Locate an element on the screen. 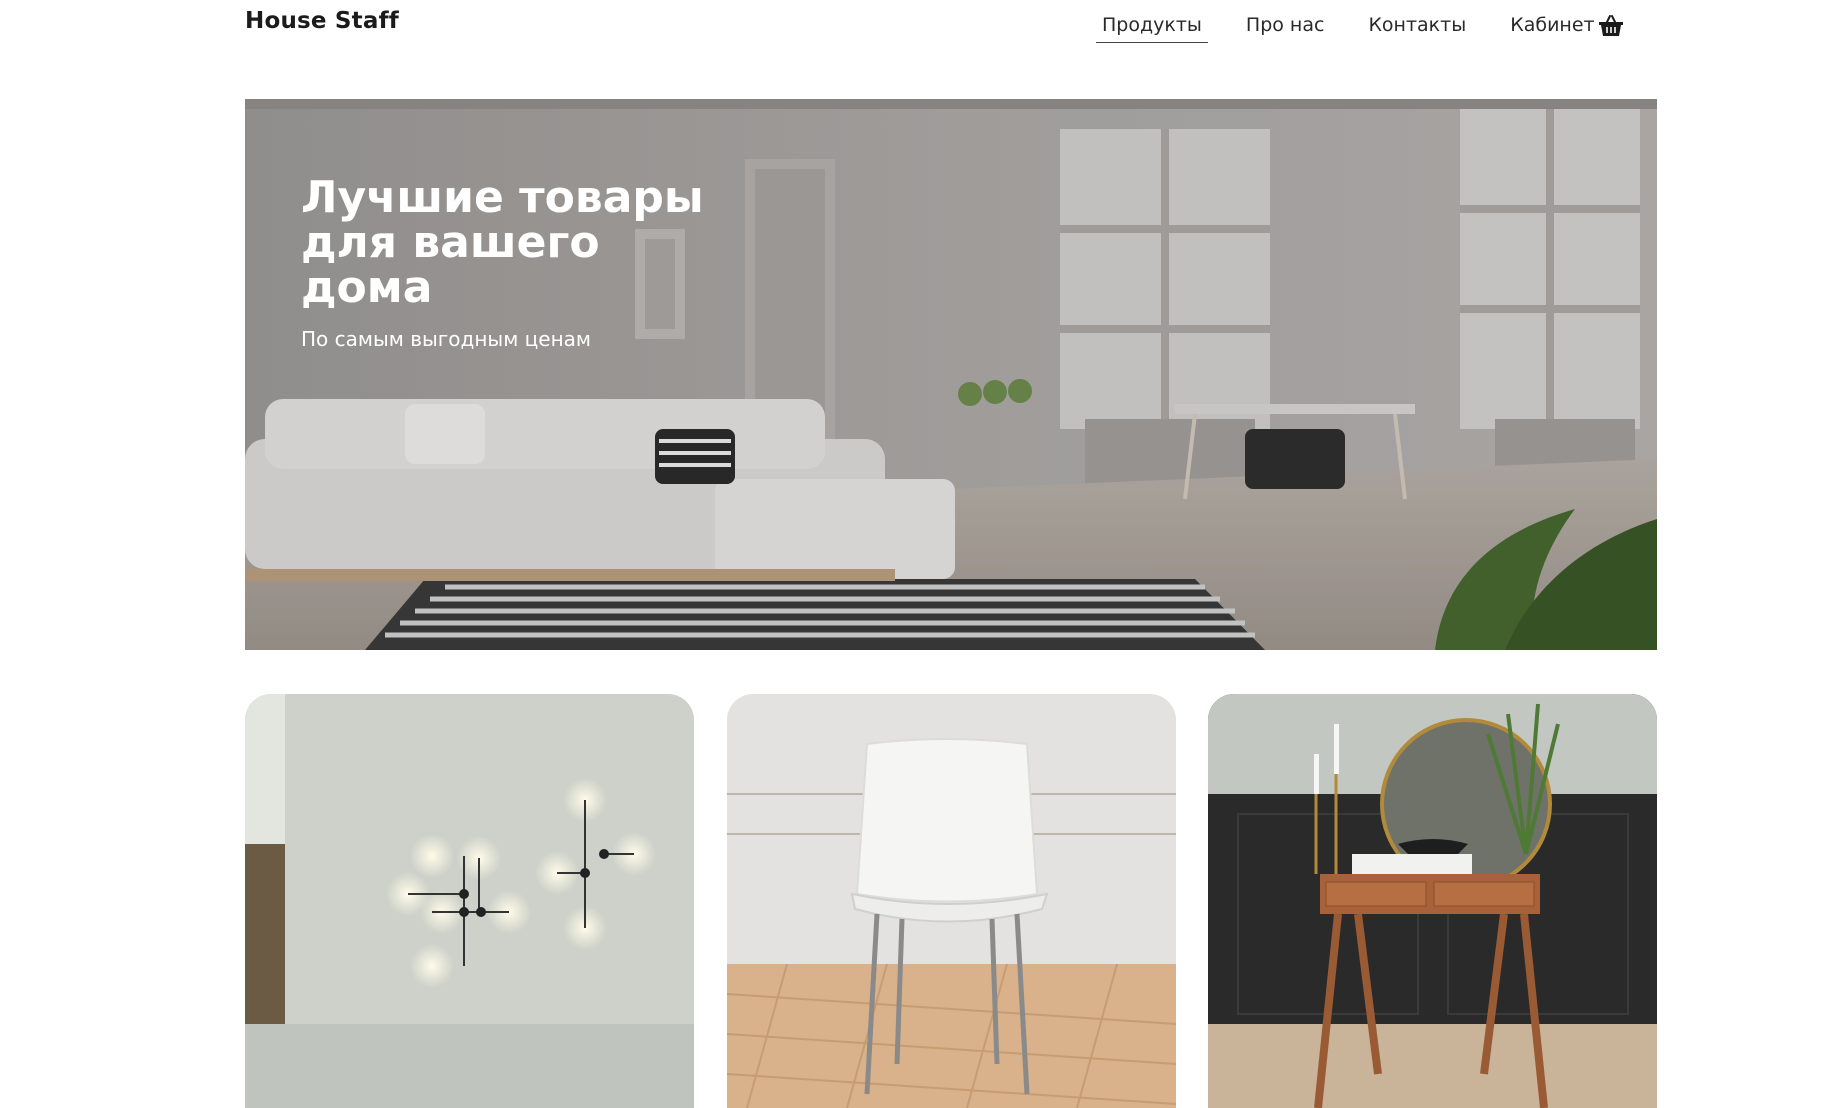  white-chair-image is located at coordinates (951, 901).